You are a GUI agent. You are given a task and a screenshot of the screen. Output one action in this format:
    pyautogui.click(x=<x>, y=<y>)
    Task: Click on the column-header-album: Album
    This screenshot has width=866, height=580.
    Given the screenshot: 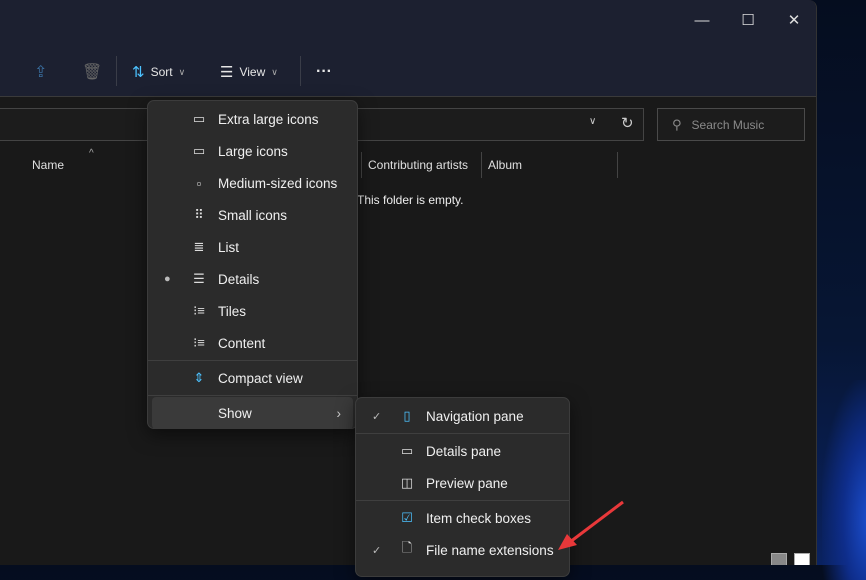 What is the action you would take?
    pyautogui.click(x=505, y=165)
    